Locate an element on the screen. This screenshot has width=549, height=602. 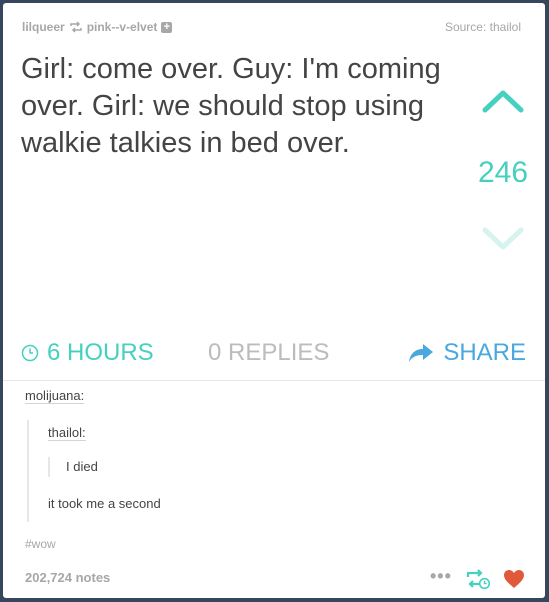
share-arrow-icon is located at coordinates (421, 353).